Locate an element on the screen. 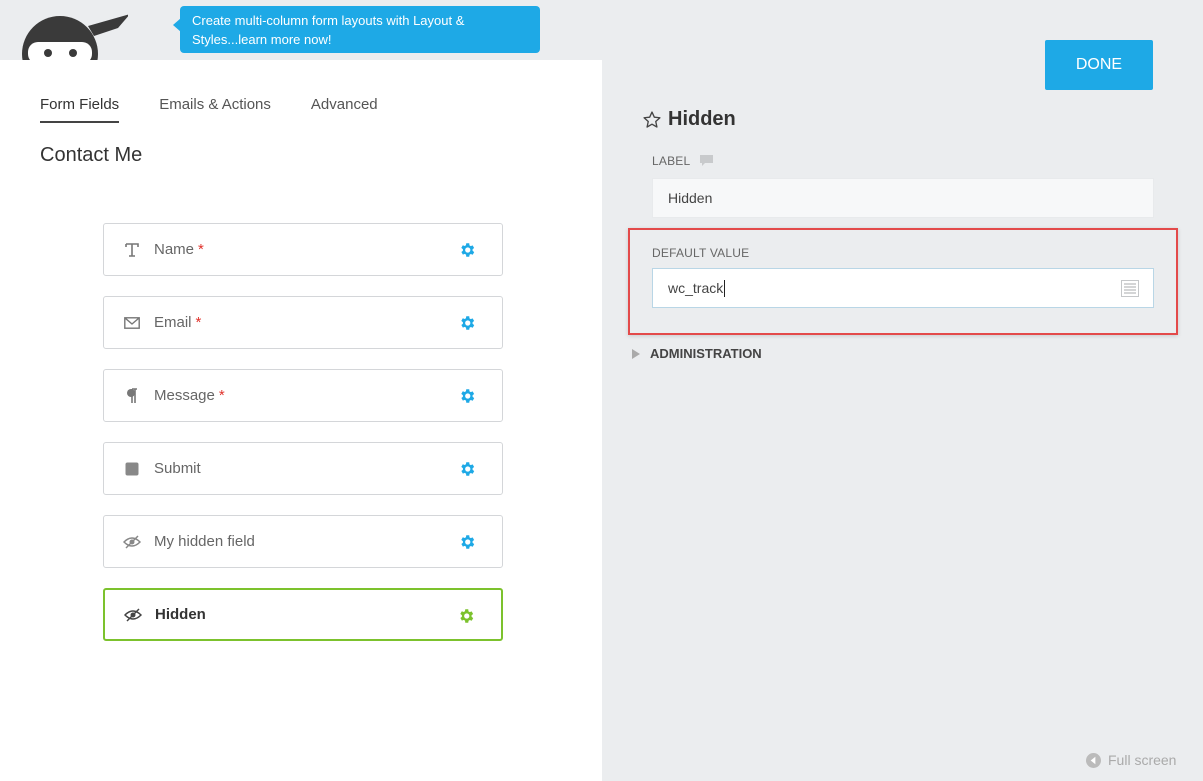 This screenshot has width=1203, height=781. merge-tags-icon is located at coordinates (1130, 288).